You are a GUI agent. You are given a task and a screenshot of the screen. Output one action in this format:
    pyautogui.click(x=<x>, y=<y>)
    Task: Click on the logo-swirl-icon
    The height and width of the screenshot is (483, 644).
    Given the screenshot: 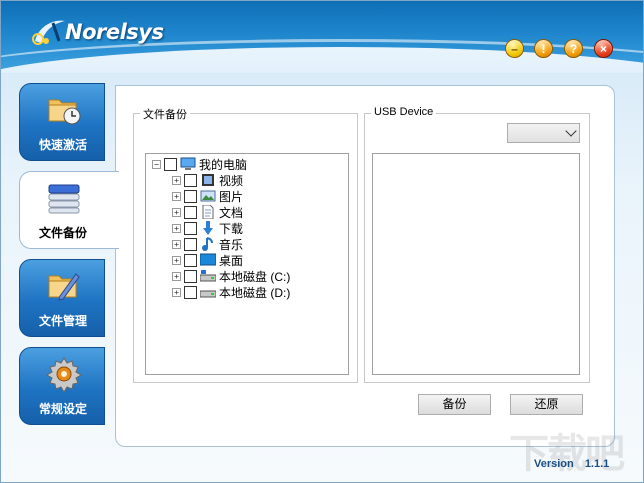 What is the action you would take?
    pyautogui.click(x=49, y=32)
    